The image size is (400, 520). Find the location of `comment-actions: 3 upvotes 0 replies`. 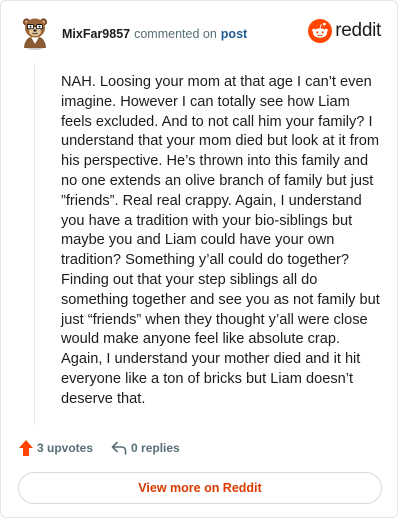

comment-actions: 3 upvotes 0 replies is located at coordinates (99, 448).